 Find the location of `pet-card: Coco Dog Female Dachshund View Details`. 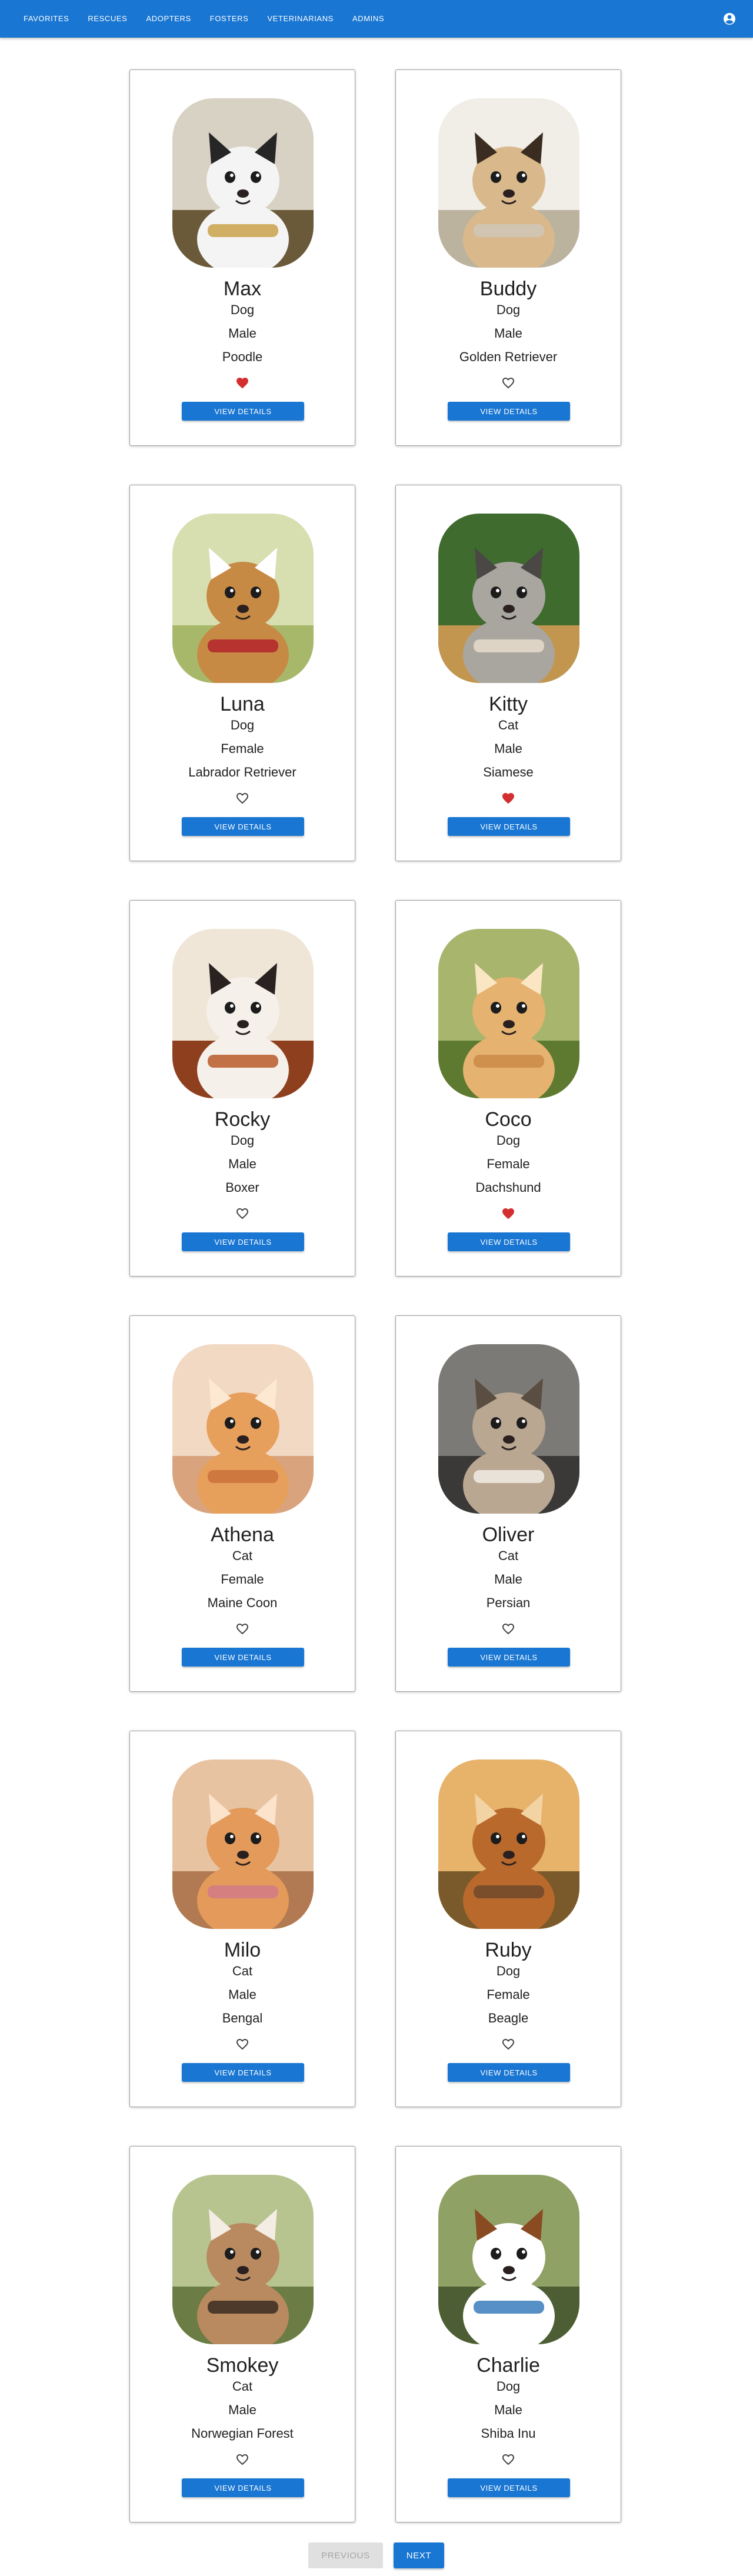

pet-card: Coco Dog Female Dachshund View Details is located at coordinates (508, 1088).